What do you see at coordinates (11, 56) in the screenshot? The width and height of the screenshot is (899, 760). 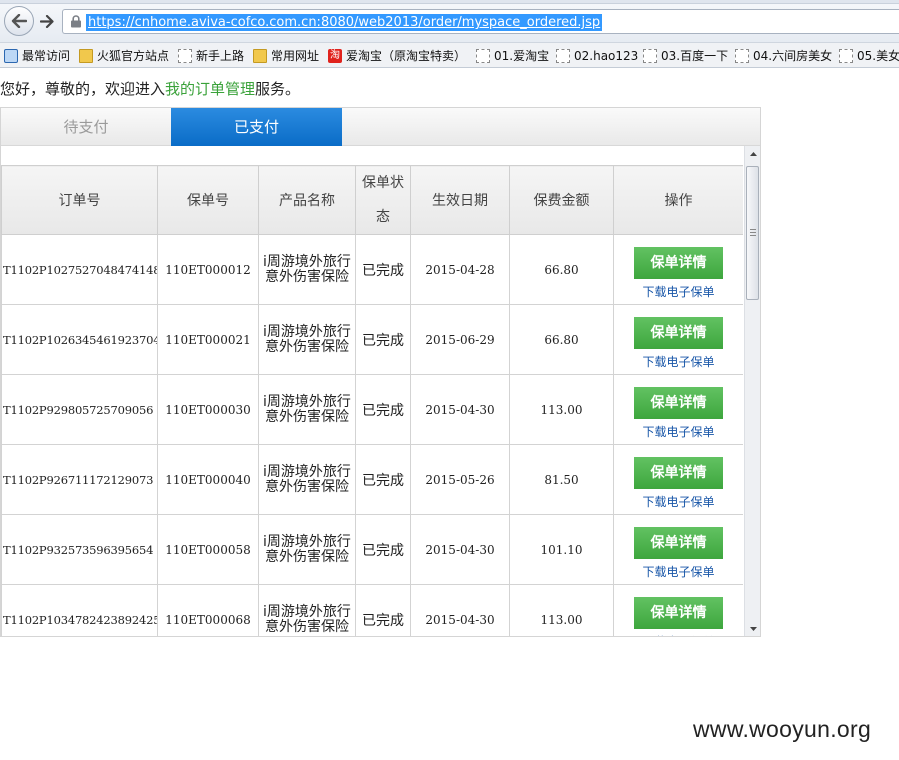 I see `most-visited-icon` at bounding box center [11, 56].